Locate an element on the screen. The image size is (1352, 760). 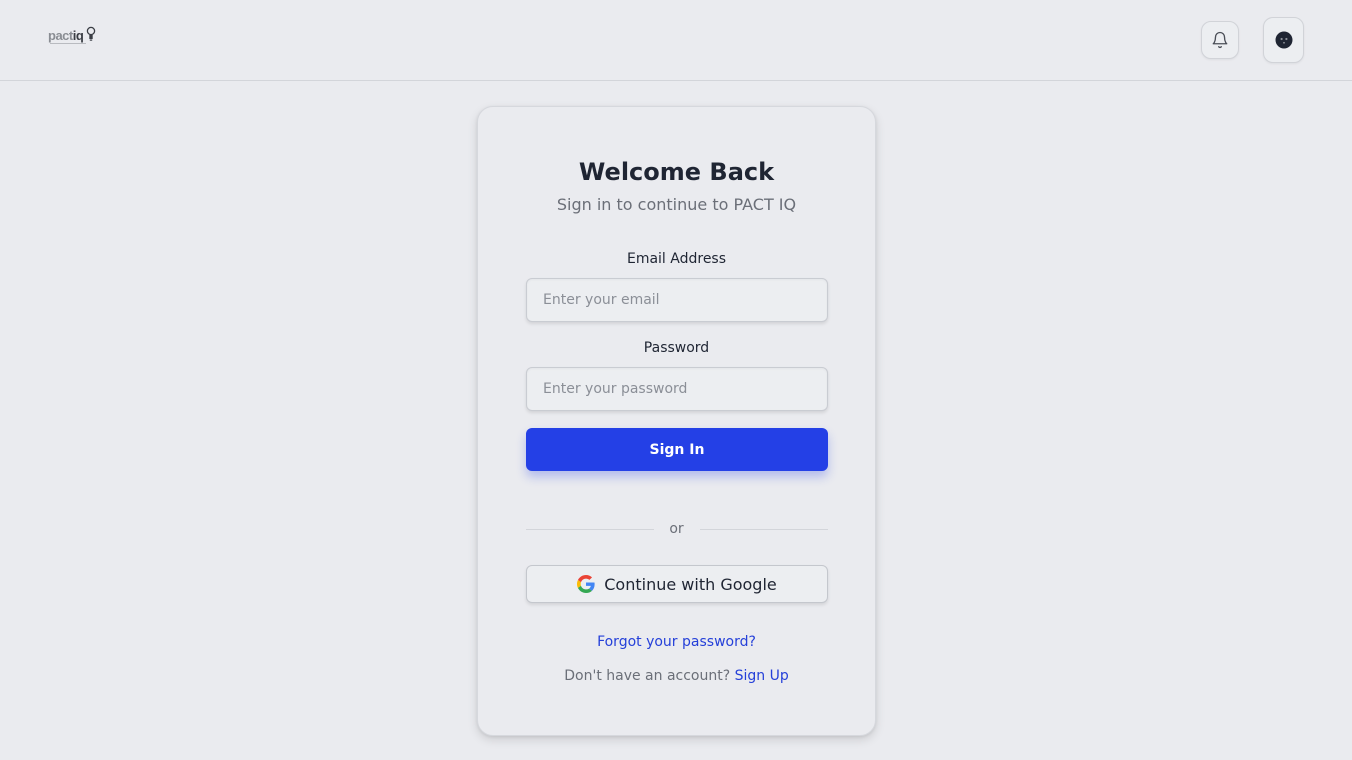
pact-iq-logo: pactiq is located at coordinates (73, 37).